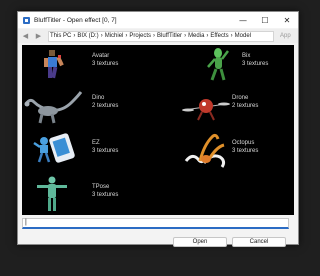 Image resolution: width=320 pixels, height=276 pixels. What do you see at coordinates (243, 143) in the screenshot?
I see `effect-name: Octopus` at bounding box center [243, 143].